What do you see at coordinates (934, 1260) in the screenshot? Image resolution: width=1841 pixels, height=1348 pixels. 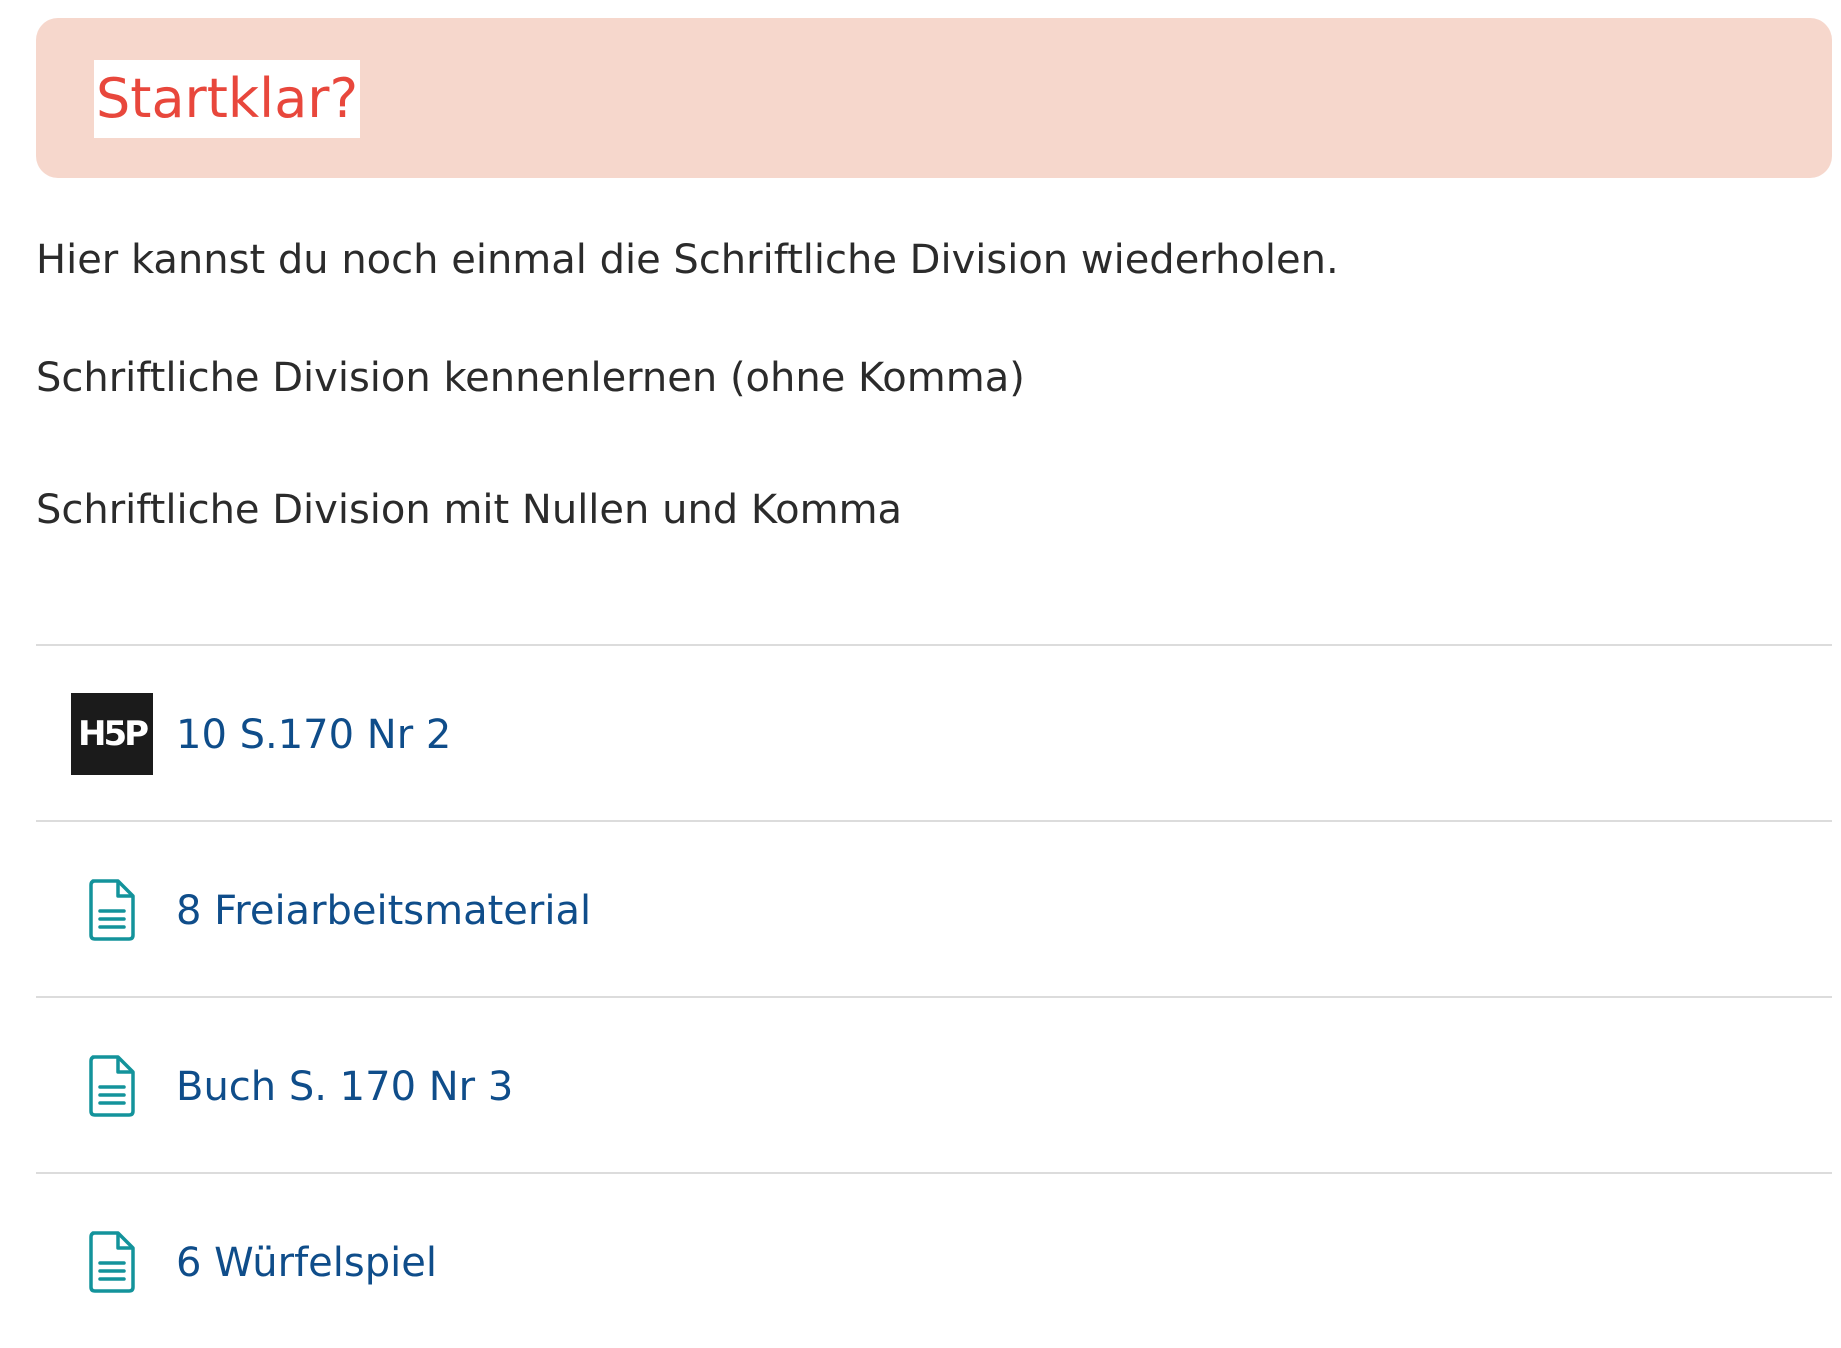 I see `activity-item-wuerfelspiel: 6 Würfelspiel` at bounding box center [934, 1260].